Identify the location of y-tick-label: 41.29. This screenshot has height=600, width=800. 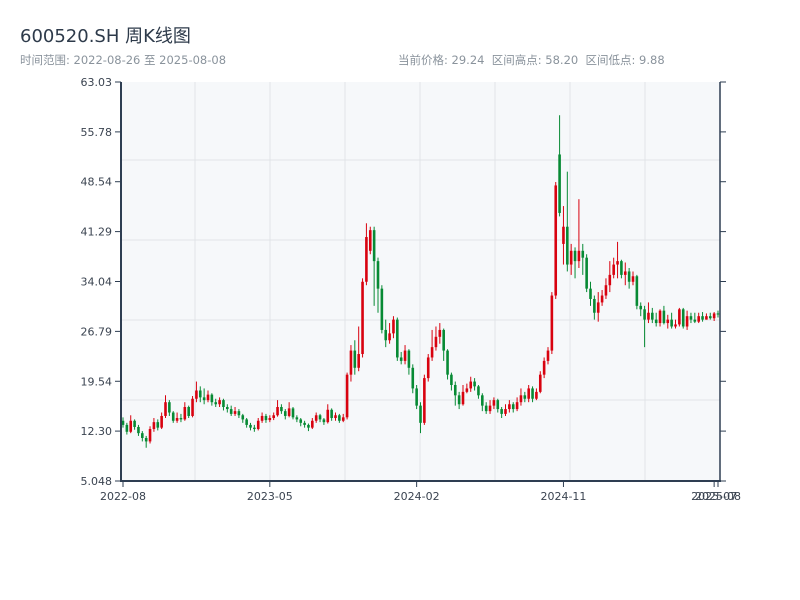
(97, 232).